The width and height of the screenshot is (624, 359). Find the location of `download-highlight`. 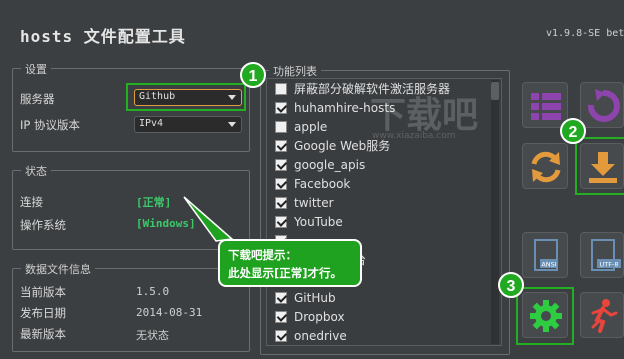

download-highlight is located at coordinates (599, 166).